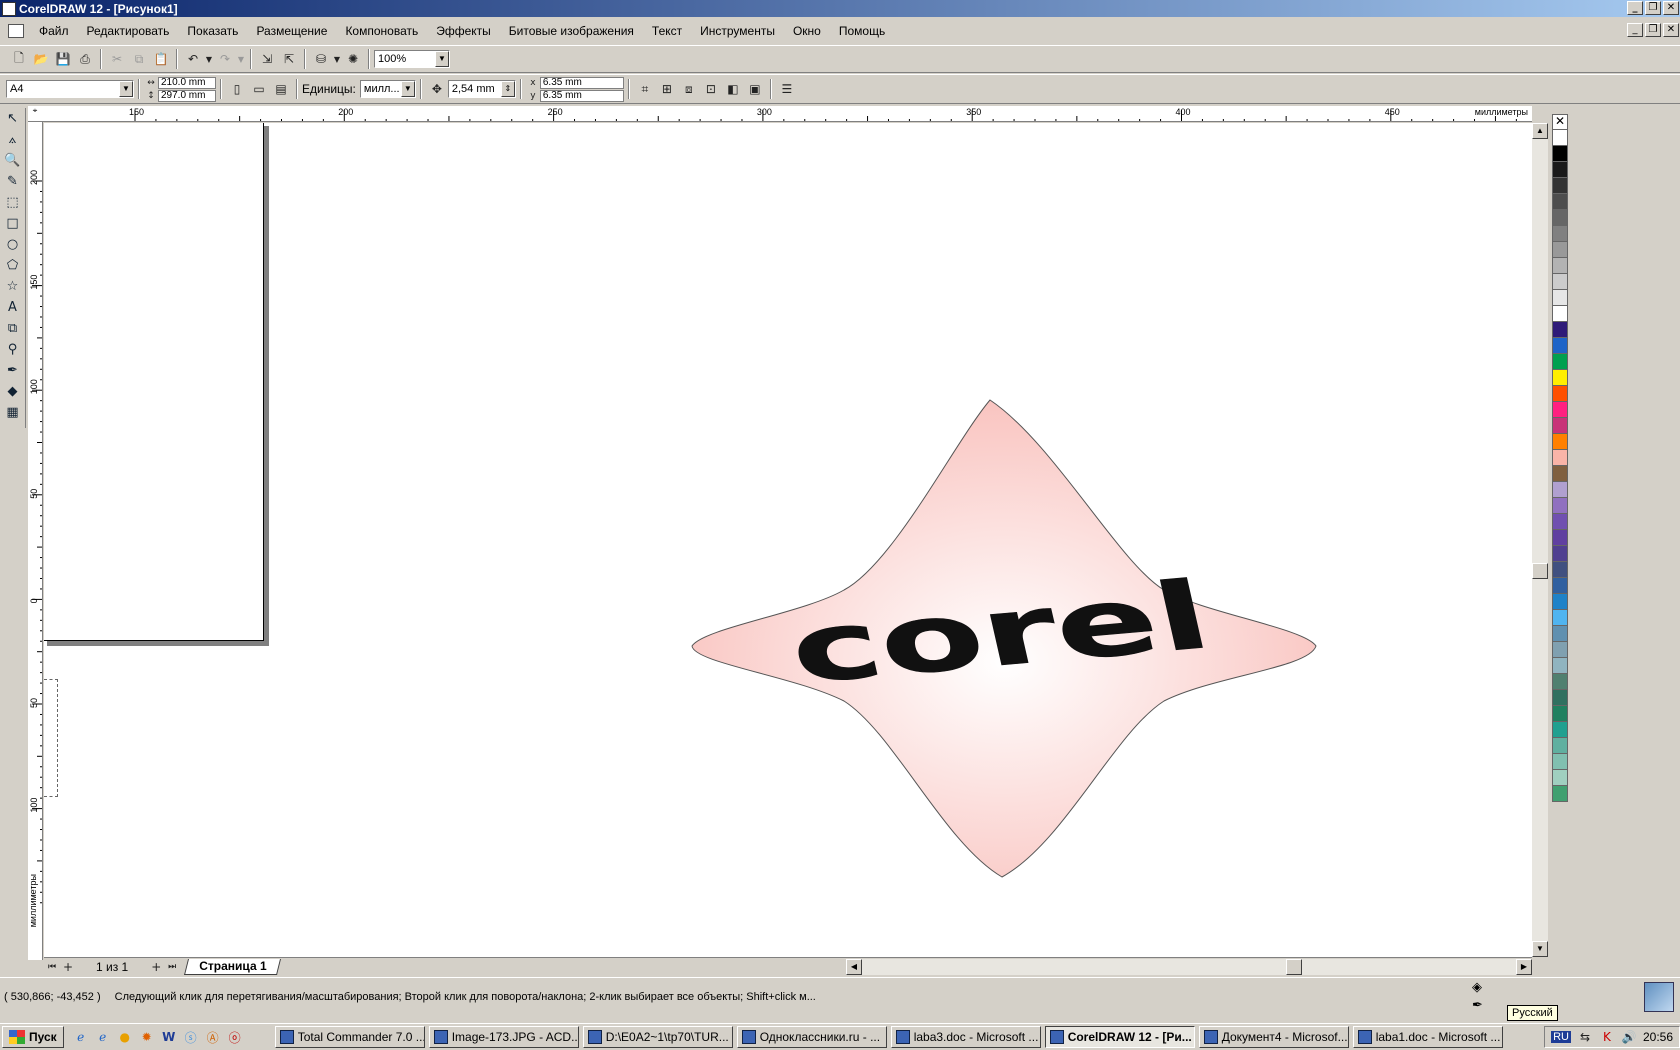  Describe the element at coordinates (13, 286) in the screenshot. I see `star-tool-icon: ☆` at that location.